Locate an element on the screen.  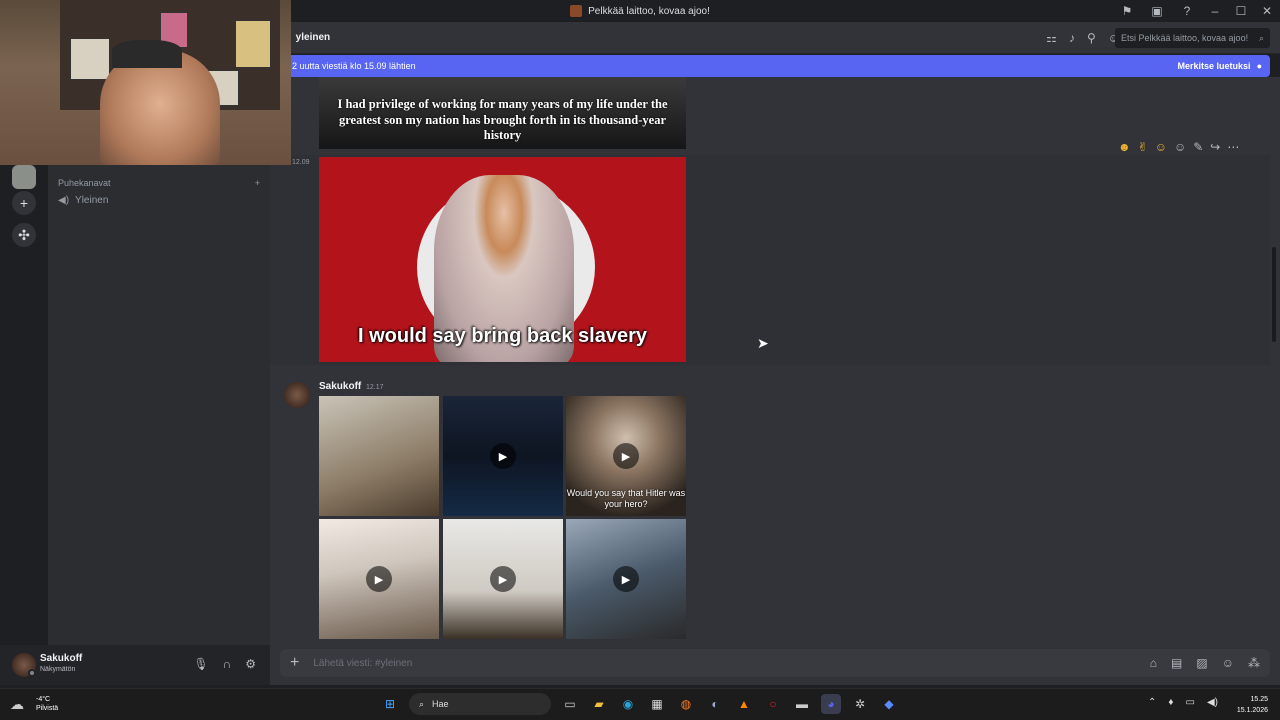
display-icon: ▭ is located at coordinates (1190, 702).